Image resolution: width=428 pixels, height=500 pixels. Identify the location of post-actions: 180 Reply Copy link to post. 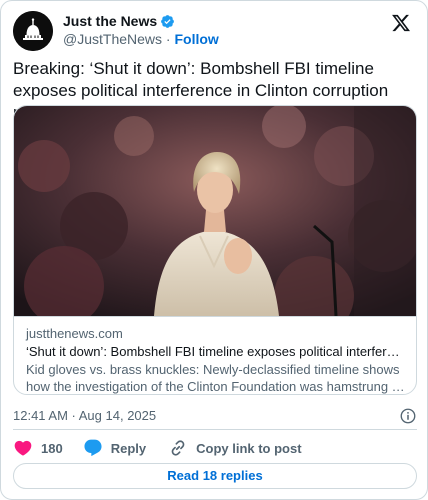
(157, 448).